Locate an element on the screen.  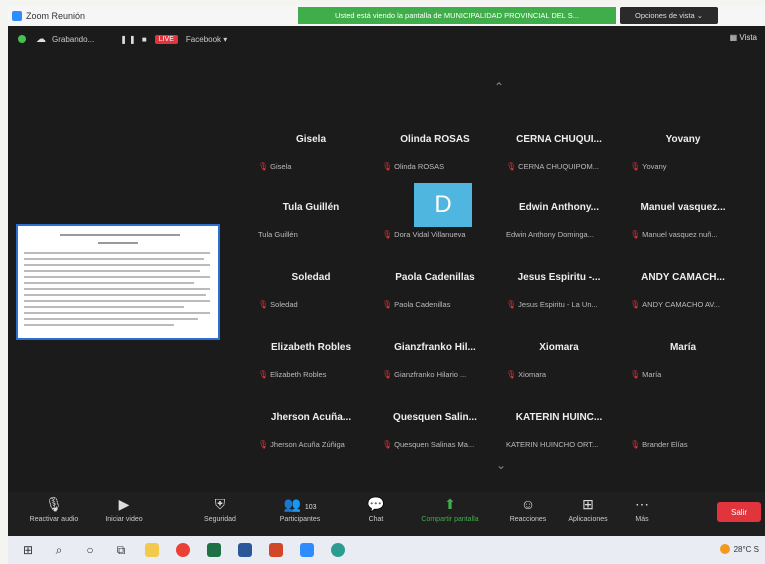
participant-tile: 🎙 Brander Elías is located at coordinates (683, 435).